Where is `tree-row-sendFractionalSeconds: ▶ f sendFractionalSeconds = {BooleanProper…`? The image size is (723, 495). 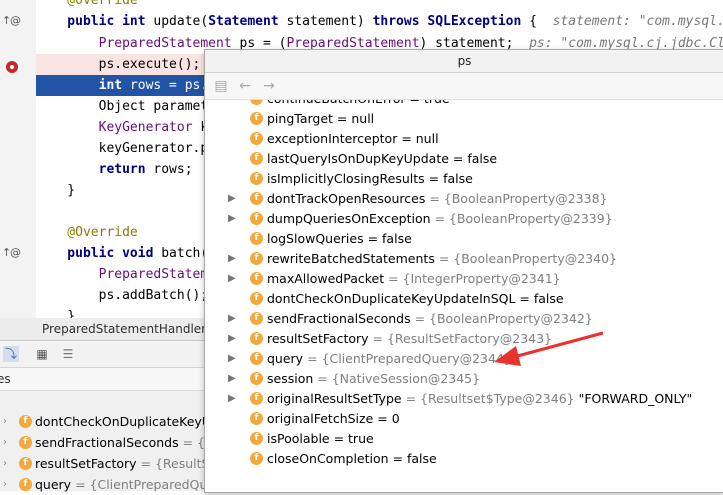
tree-row-sendFractionalSeconds: ▶ f sendFractionalSeconds = {BooleanProper… is located at coordinates (464, 319).